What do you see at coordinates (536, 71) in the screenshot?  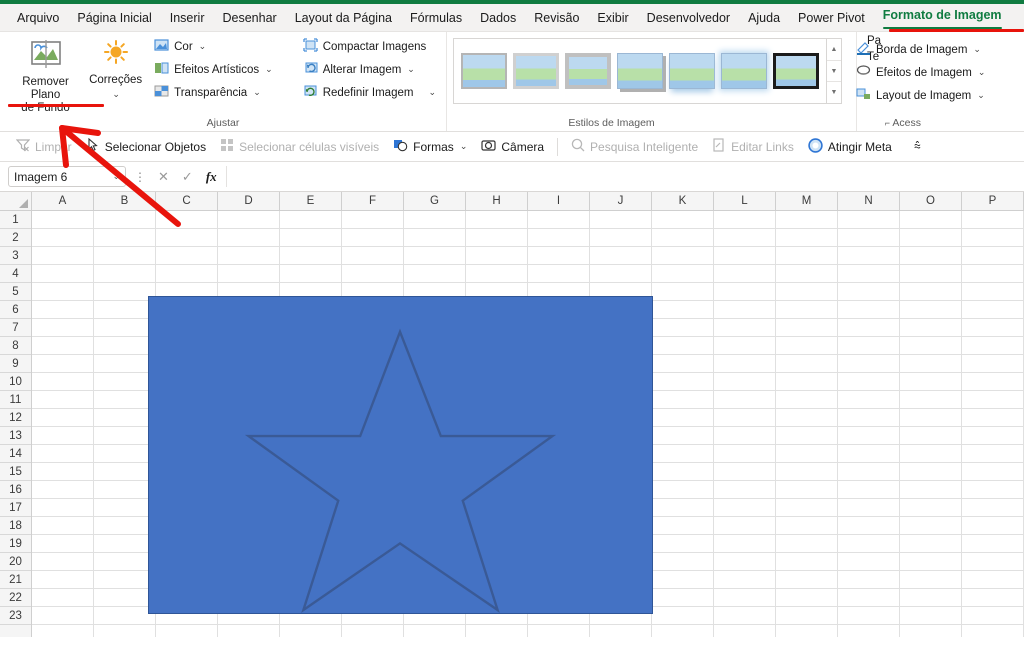 I see `picture-style-beveled-matte-white` at bounding box center [536, 71].